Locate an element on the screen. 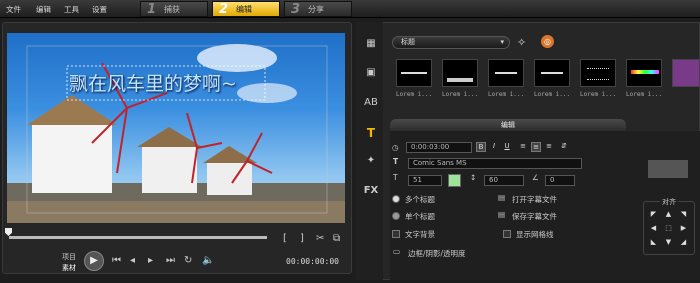 The height and width of the screenshot is (283, 700). step-share: 3 分享 is located at coordinates (318, 9).